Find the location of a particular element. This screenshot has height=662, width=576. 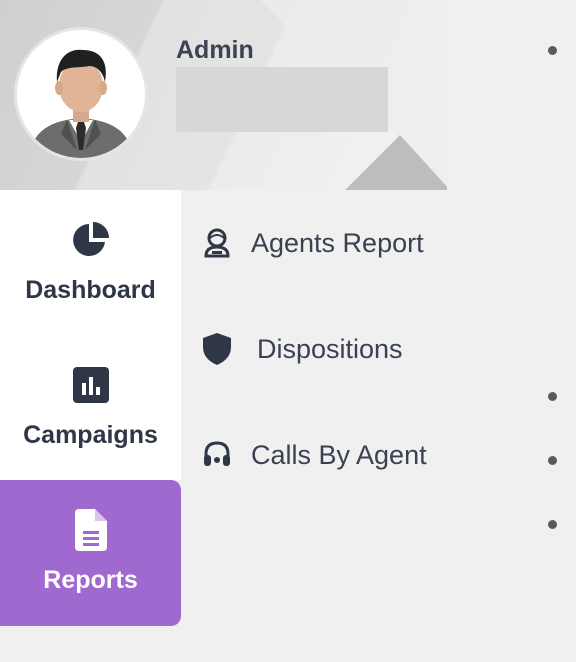

submenu-item-dispositions: Dispositions is located at coordinates (292, 349).